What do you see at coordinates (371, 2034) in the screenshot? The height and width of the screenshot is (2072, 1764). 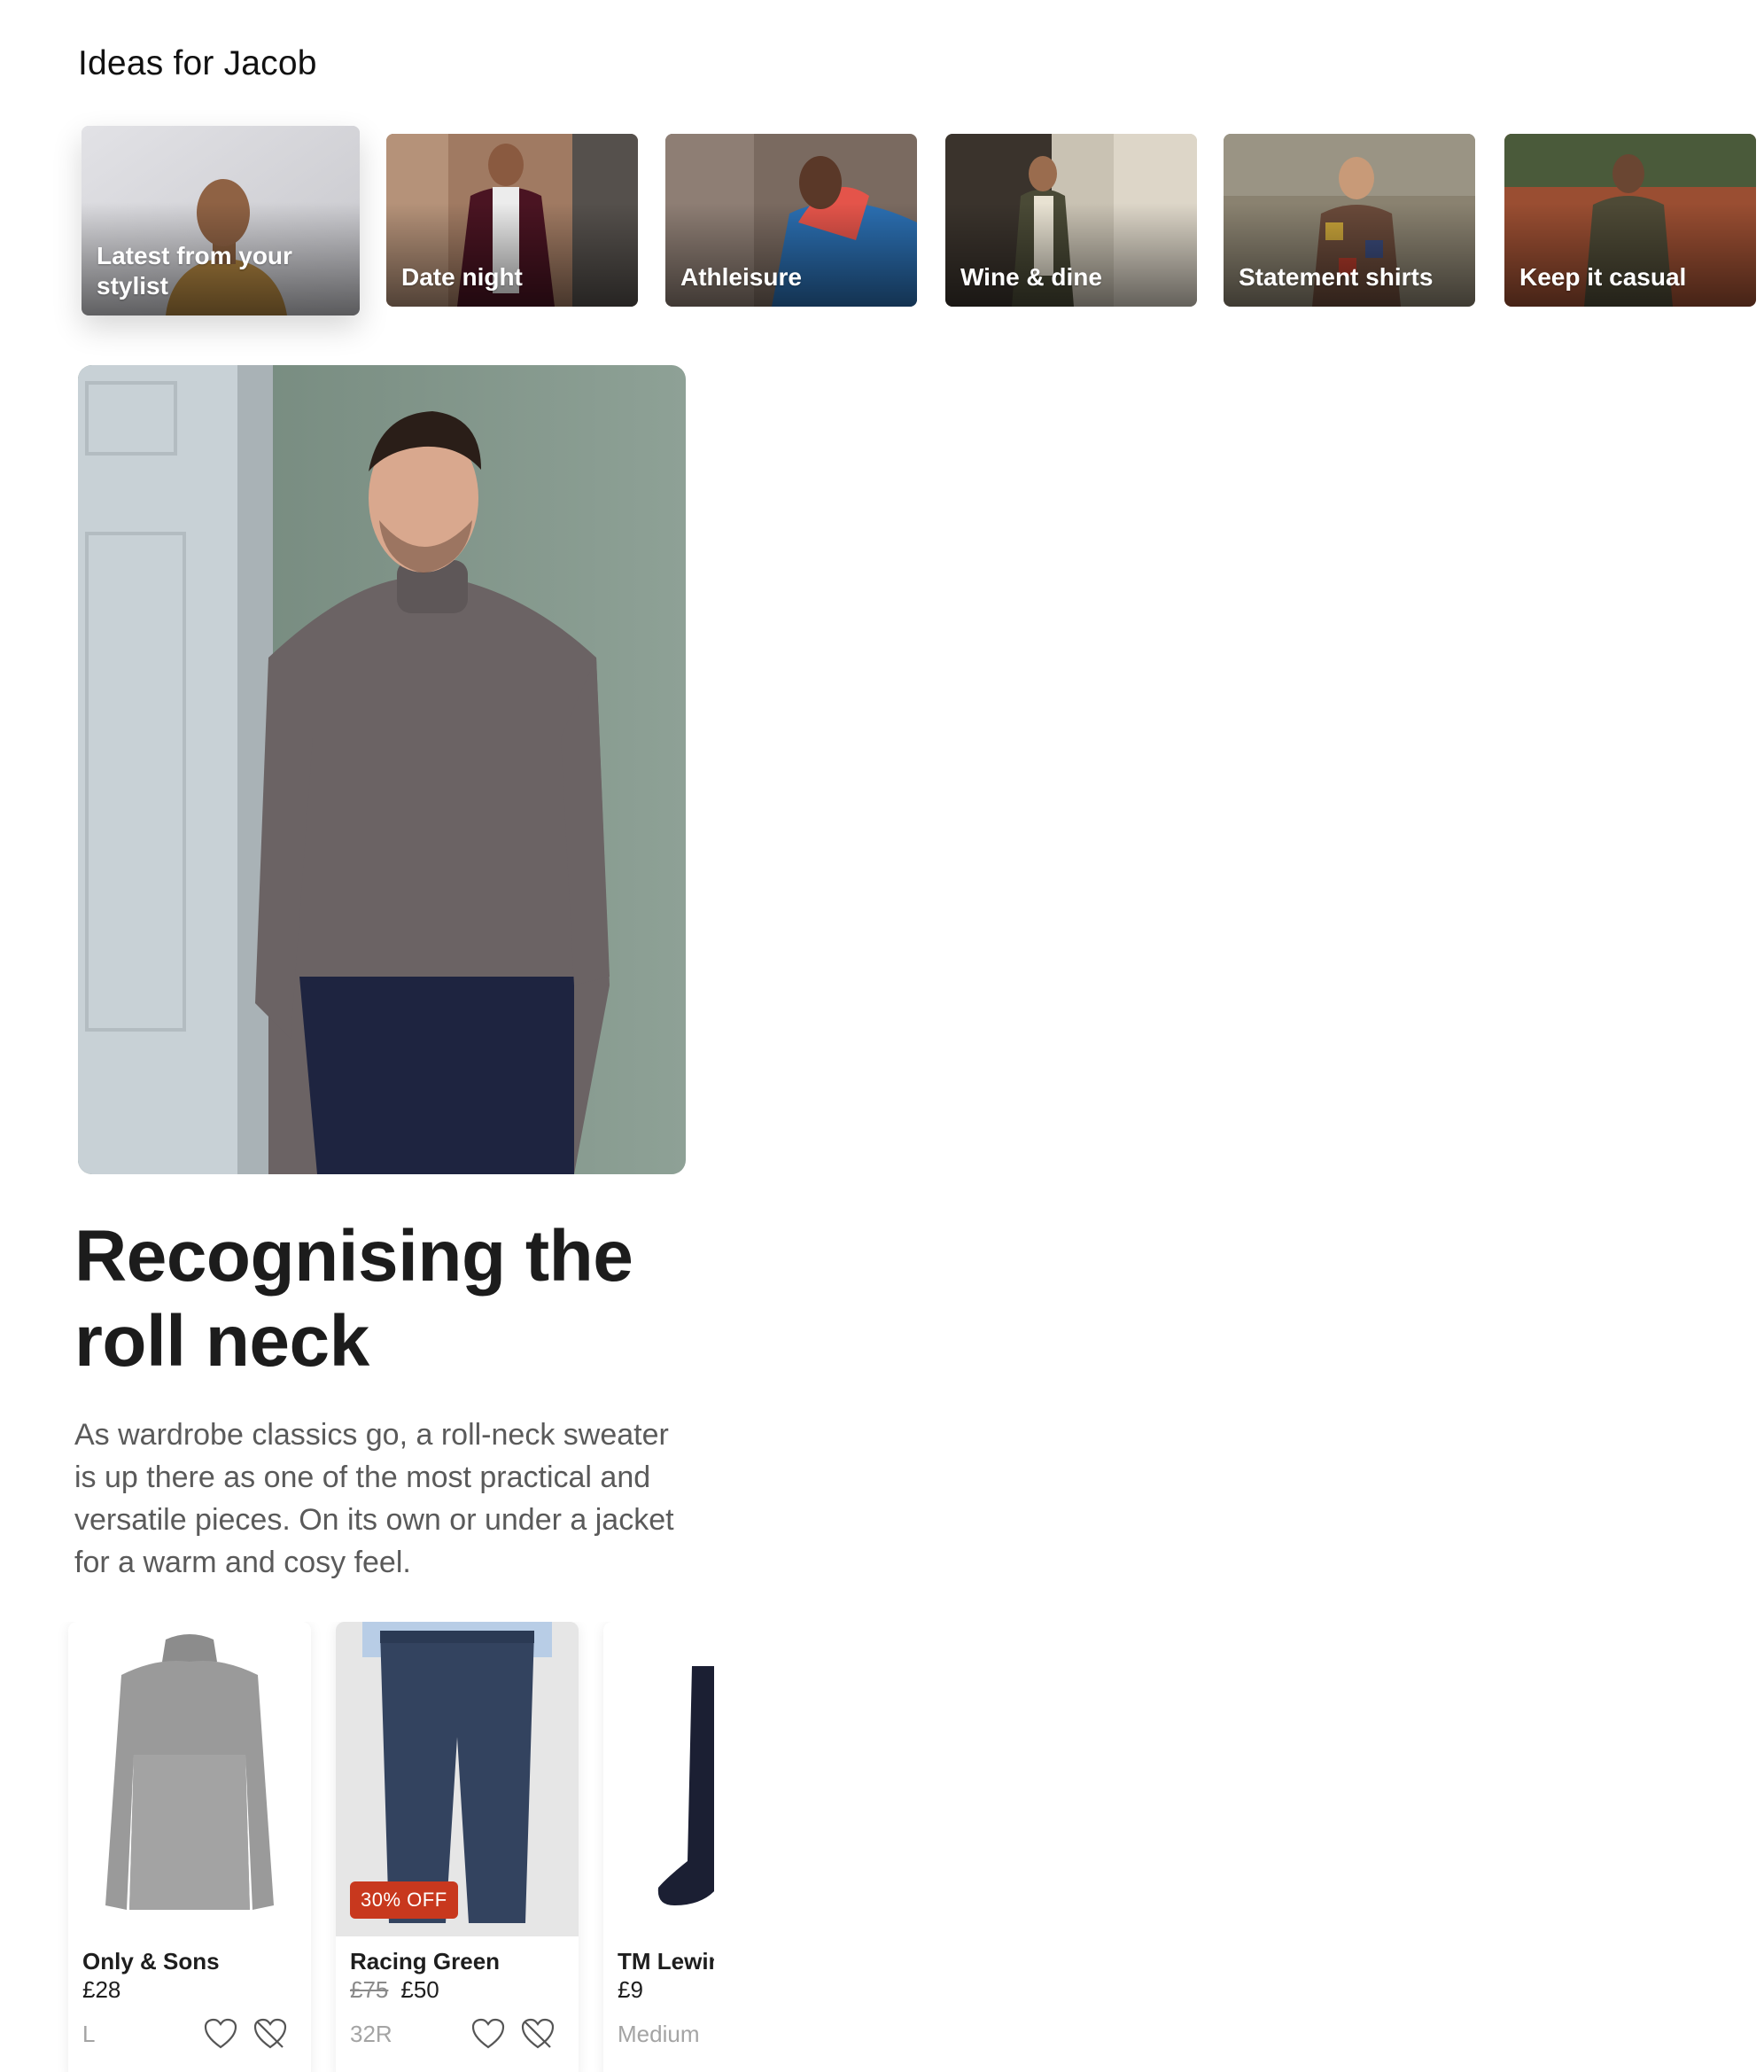 I see `product-size: 32R` at bounding box center [371, 2034].